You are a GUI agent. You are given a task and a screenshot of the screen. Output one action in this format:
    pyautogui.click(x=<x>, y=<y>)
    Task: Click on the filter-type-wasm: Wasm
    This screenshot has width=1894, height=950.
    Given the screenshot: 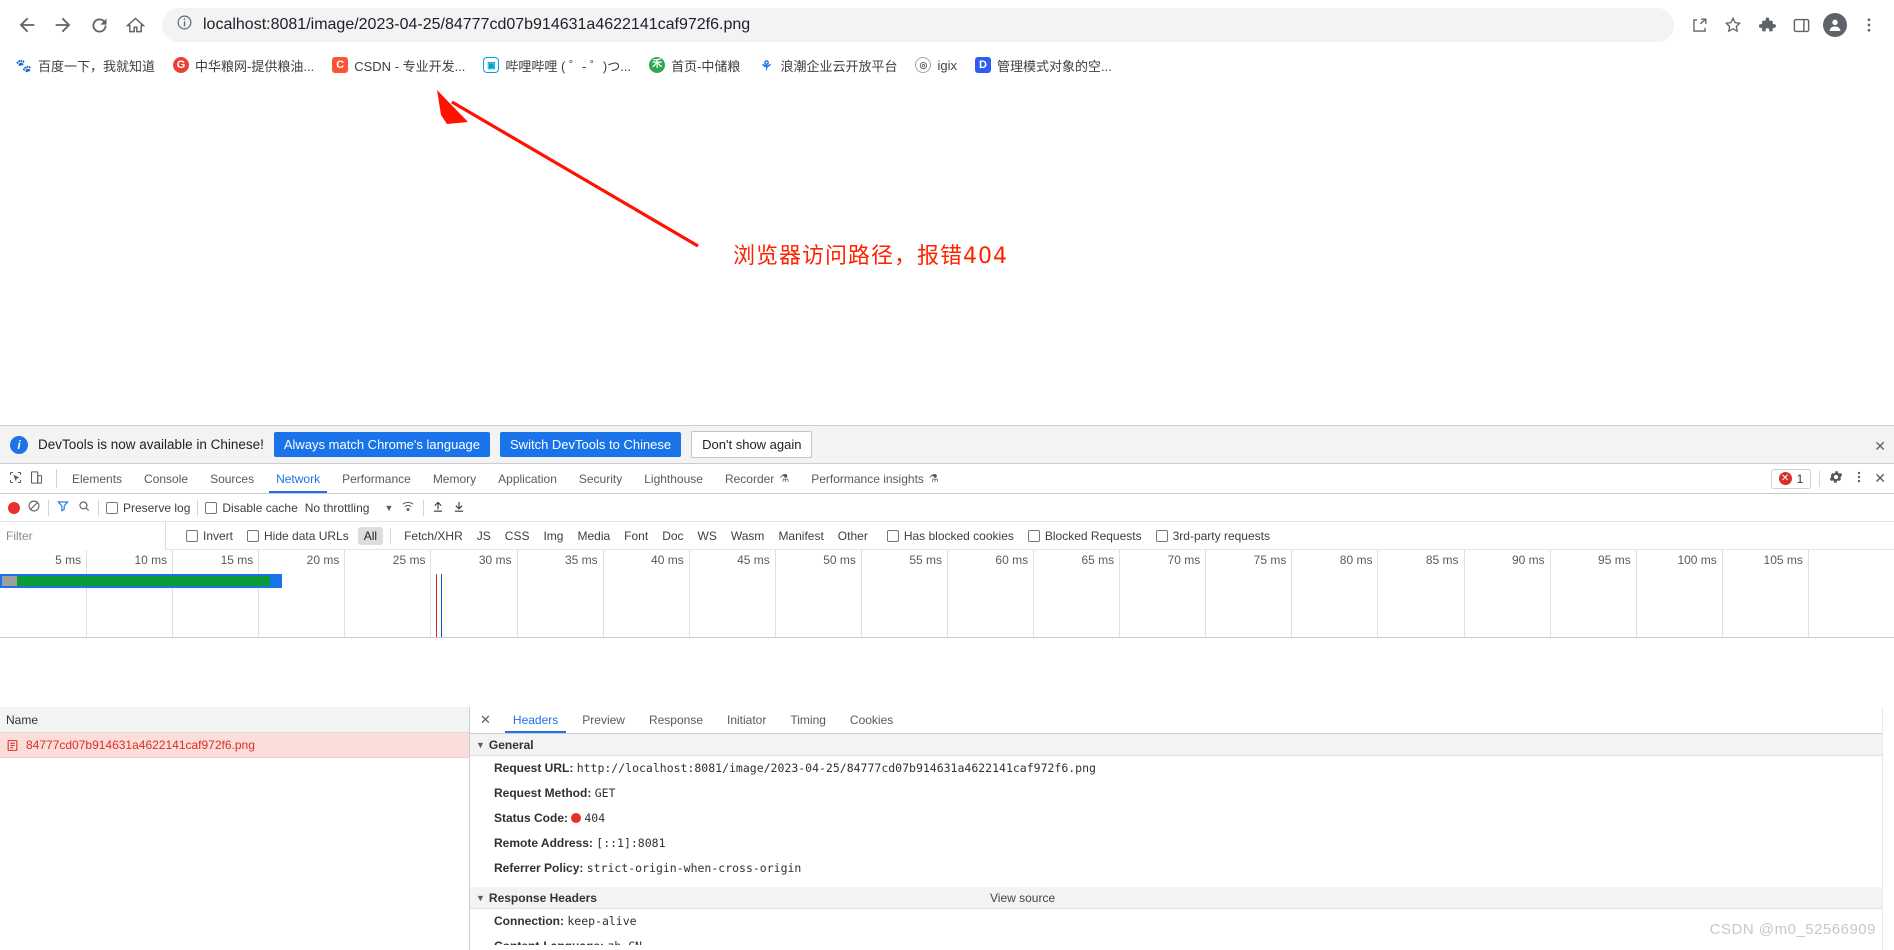 What is the action you would take?
    pyautogui.click(x=748, y=536)
    